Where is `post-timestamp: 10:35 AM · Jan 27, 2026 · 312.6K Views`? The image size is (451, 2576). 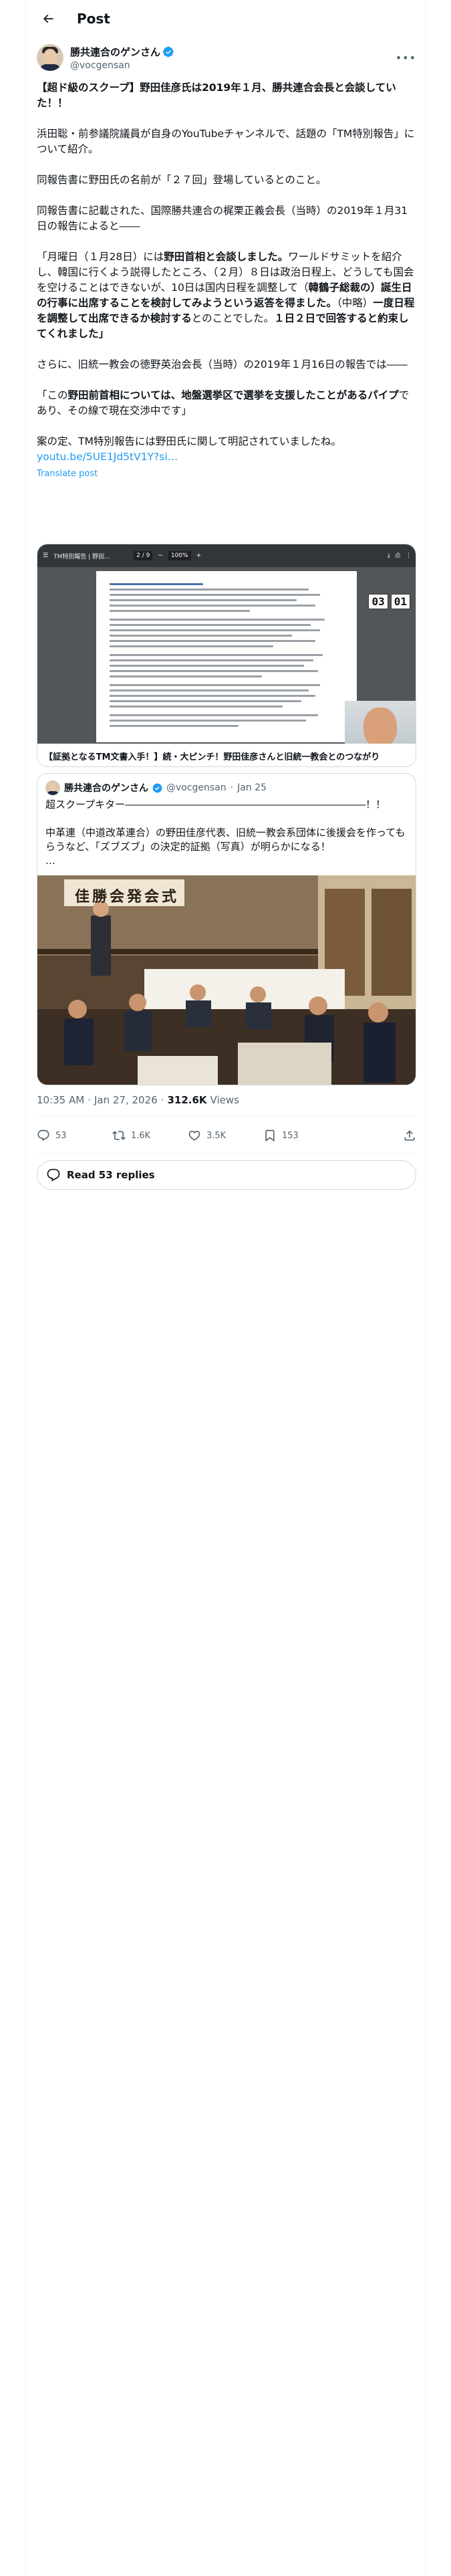
post-timestamp: 10:35 AM · Jan 27, 2026 · 312.6K Views is located at coordinates (138, 1100).